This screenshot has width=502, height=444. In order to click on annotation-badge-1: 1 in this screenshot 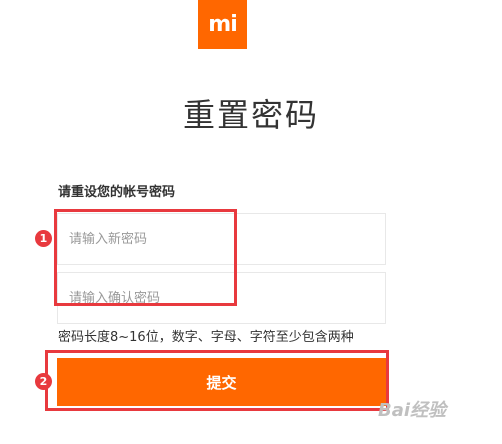, I will do `click(43, 238)`.